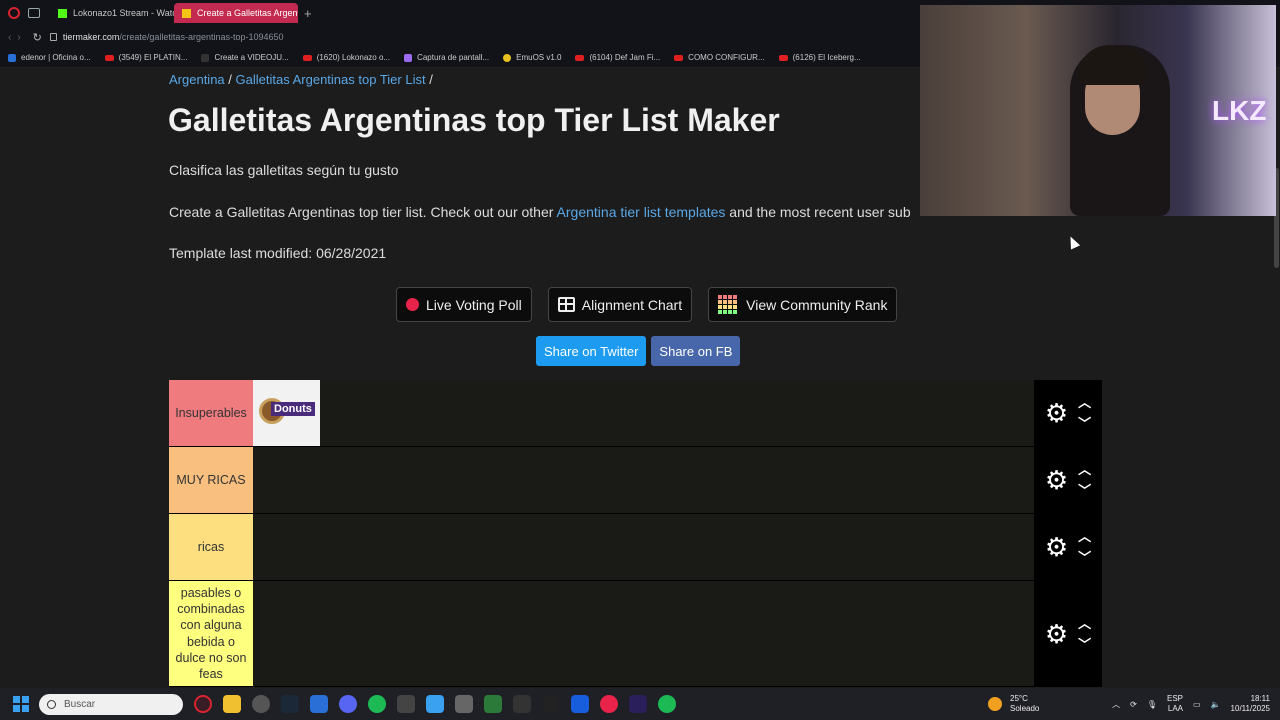 The image size is (1280, 720). Describe the element at coordinates (551, 704) in the screenshot. I see `logitech-icon` at that location.